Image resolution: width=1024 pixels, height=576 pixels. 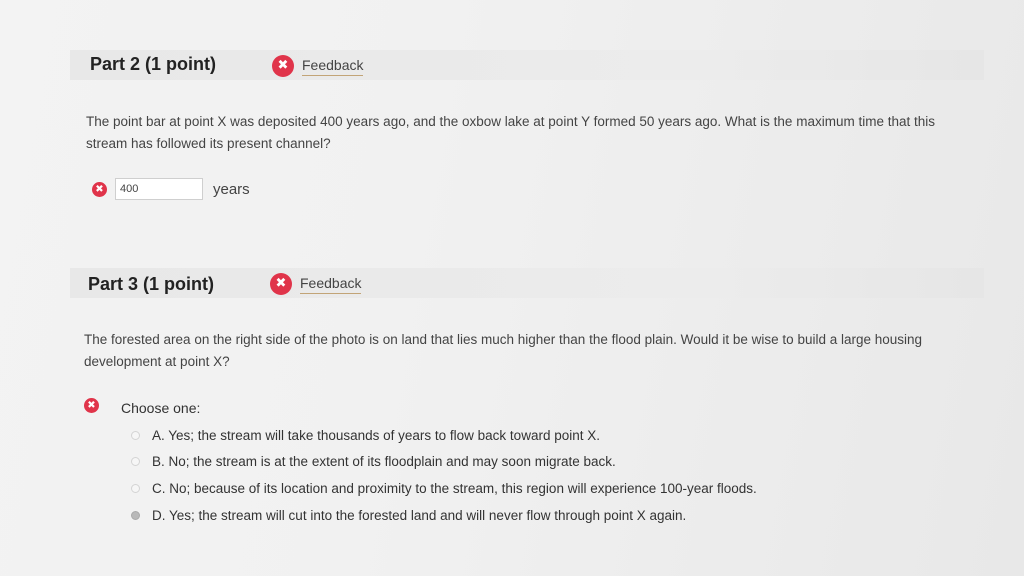 I want to click on incorrect-answer-icon: ✖, so click(x=99, y=189).